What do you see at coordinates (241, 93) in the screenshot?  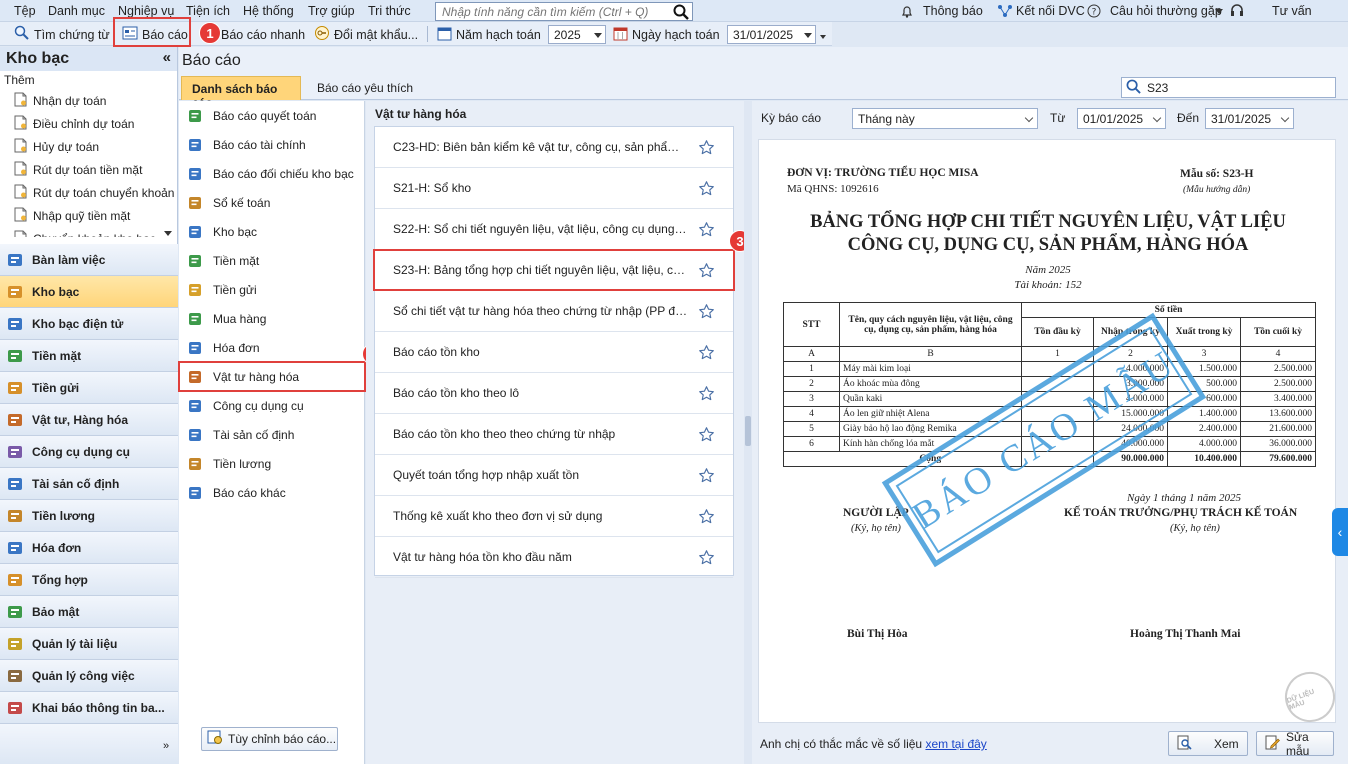 I see `tab-report-list: Danh sách báo cáo` at bounding box center [241, 93].